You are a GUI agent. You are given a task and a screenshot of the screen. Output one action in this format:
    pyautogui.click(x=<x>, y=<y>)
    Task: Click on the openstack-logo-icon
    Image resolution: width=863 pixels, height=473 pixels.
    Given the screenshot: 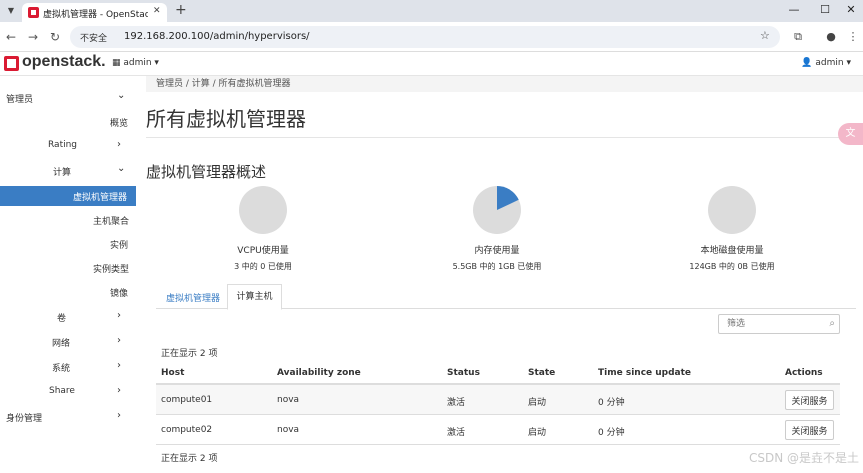 What is the action you would take?
    pyautogui.click(x=11, y=63)
    